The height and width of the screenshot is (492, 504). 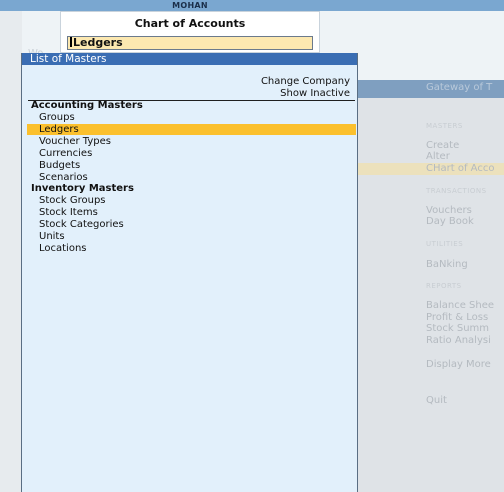 What do you see at coordinates (190, 23) in the screenshot?
I see `chart-of-accounts-title: Chart of Accounts` at bounding box center [190, 23].